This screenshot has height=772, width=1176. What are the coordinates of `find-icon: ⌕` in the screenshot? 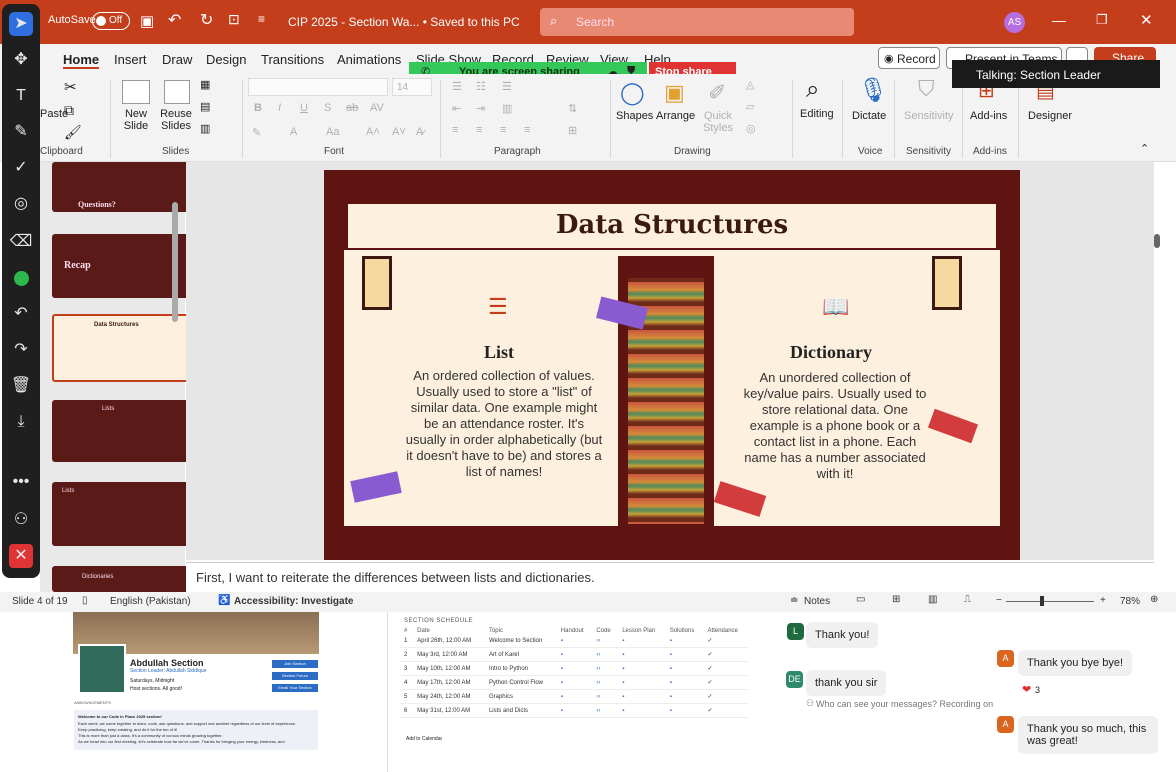 It's located at (812, 90).